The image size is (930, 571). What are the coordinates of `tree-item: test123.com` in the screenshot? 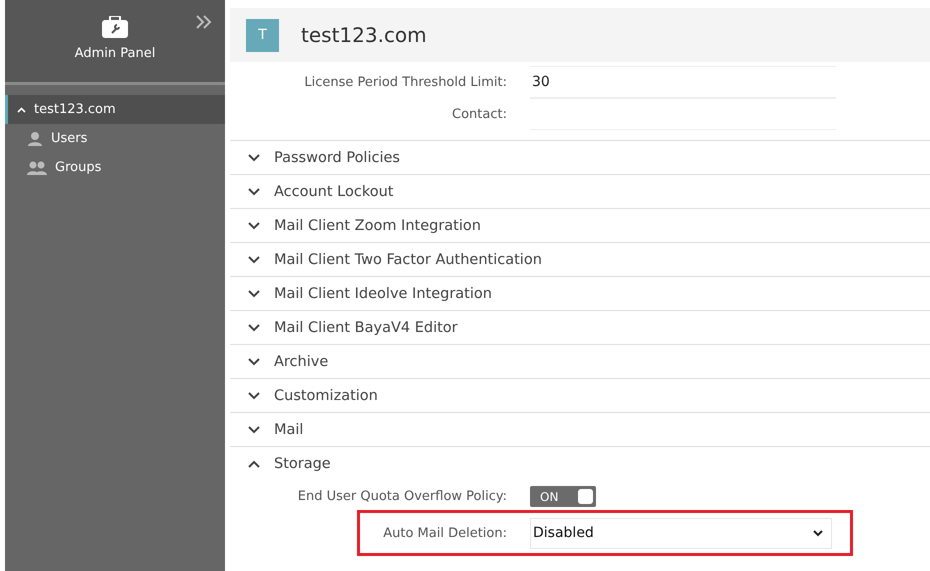 It's located at (115, 109).